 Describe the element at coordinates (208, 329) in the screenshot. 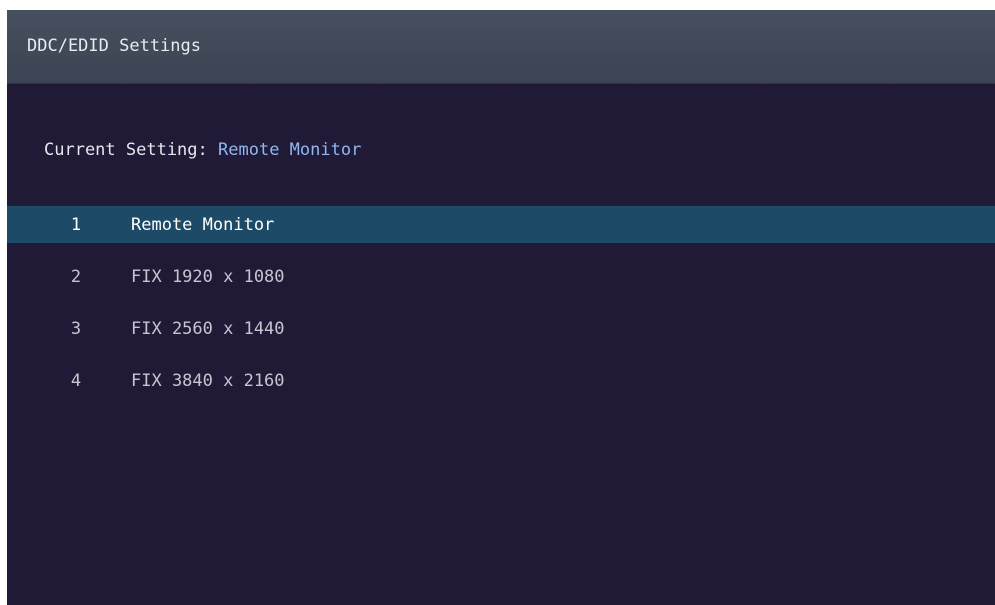

I see `option-label: FIX 2560 x 1440` at that location.